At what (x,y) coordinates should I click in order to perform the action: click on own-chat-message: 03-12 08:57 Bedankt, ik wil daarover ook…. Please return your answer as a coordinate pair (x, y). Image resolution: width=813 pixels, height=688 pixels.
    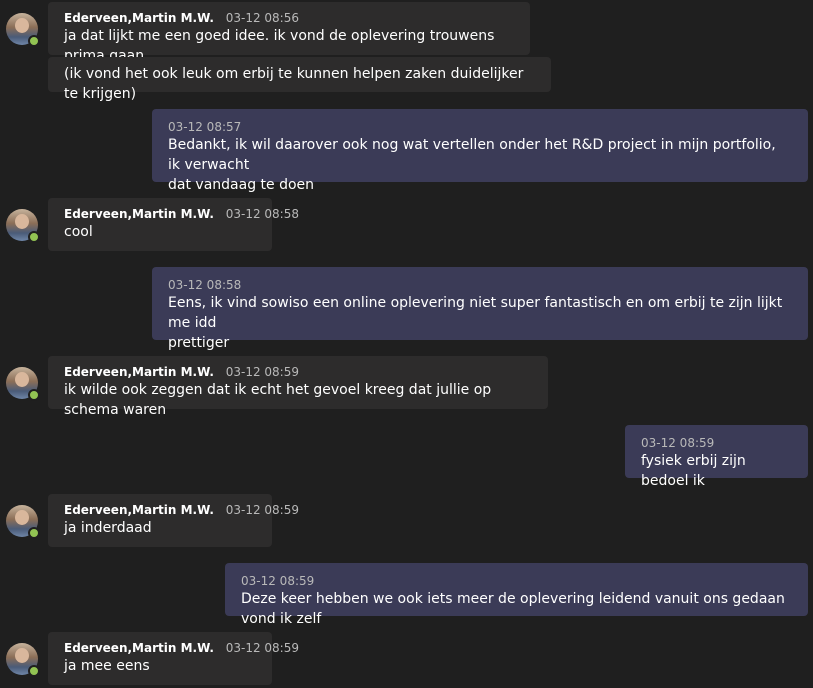
    Looking at the image, I should click on (480, 151).